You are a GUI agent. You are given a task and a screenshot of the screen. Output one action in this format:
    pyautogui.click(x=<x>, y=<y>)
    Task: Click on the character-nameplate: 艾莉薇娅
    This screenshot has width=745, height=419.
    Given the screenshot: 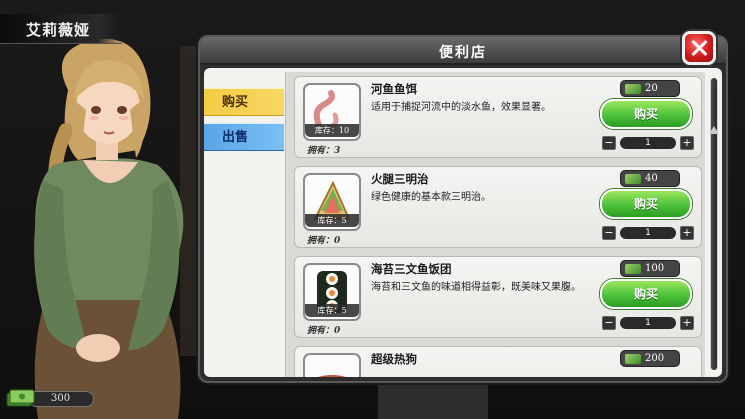 What is the action you would take?
    pyautogui.click(x=61, y=29)
    